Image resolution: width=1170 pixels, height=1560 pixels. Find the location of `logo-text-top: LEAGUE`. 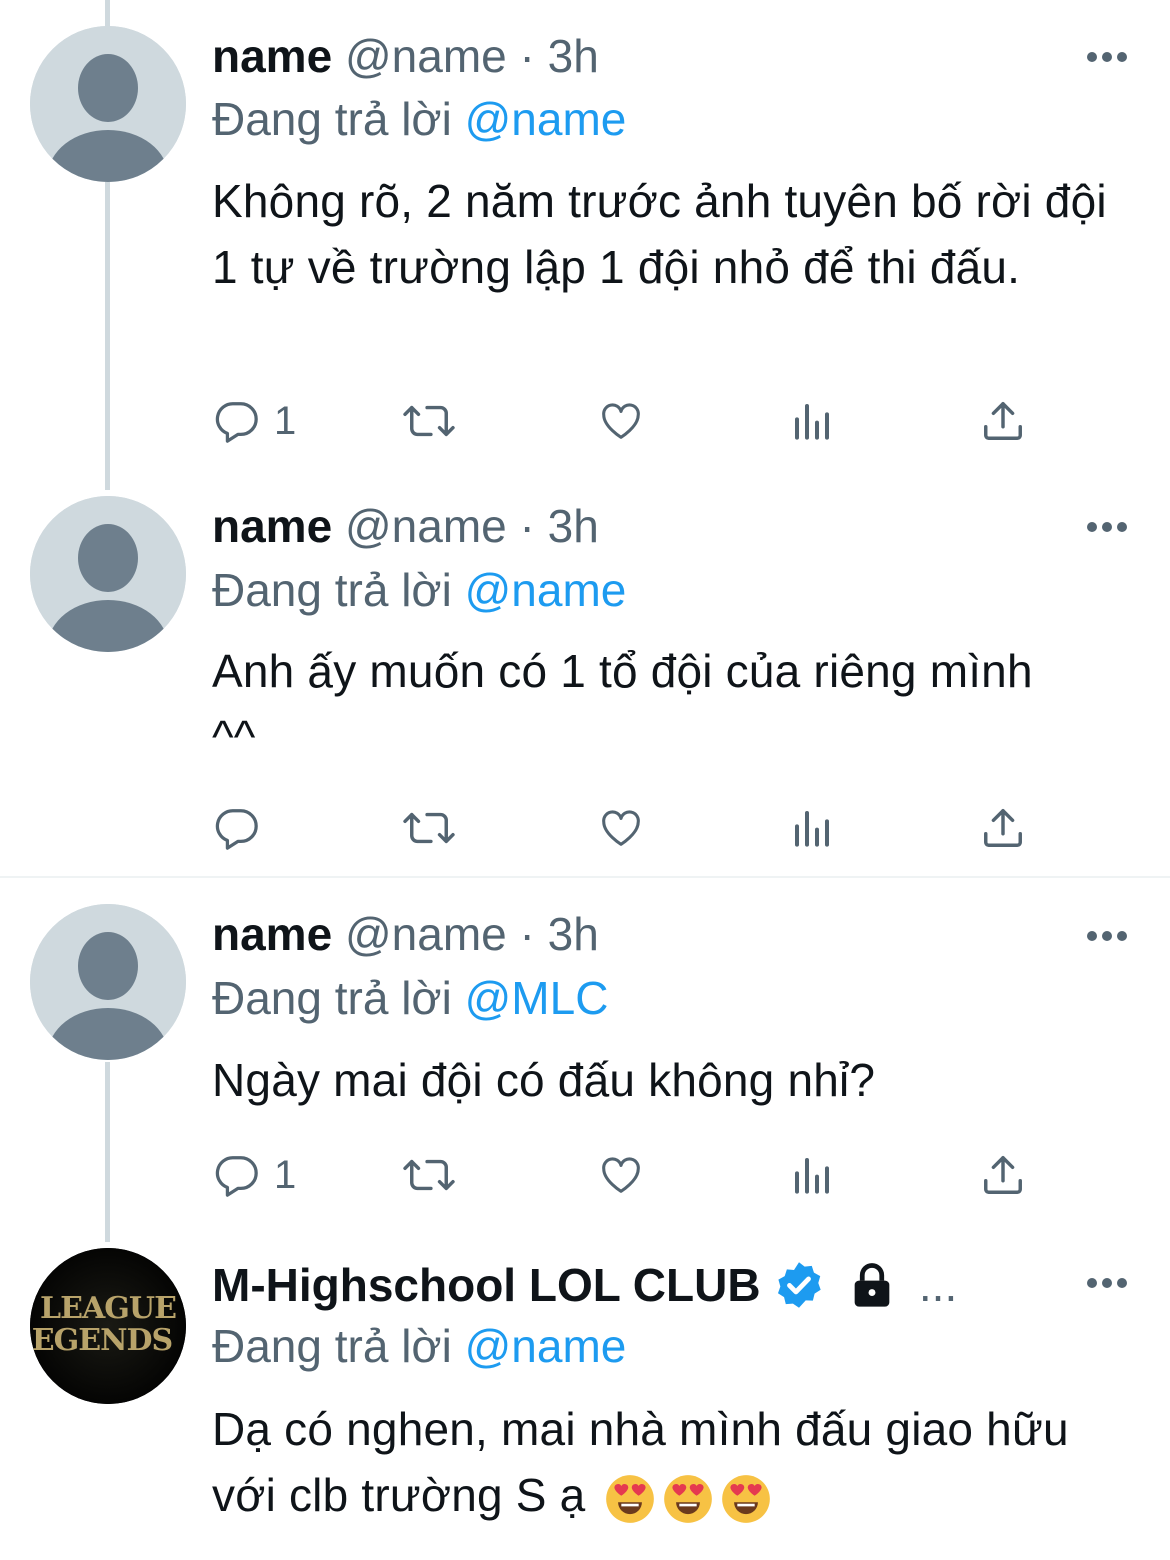

logo-text-top: LEAGUE is located at coordinates (108, 1308).